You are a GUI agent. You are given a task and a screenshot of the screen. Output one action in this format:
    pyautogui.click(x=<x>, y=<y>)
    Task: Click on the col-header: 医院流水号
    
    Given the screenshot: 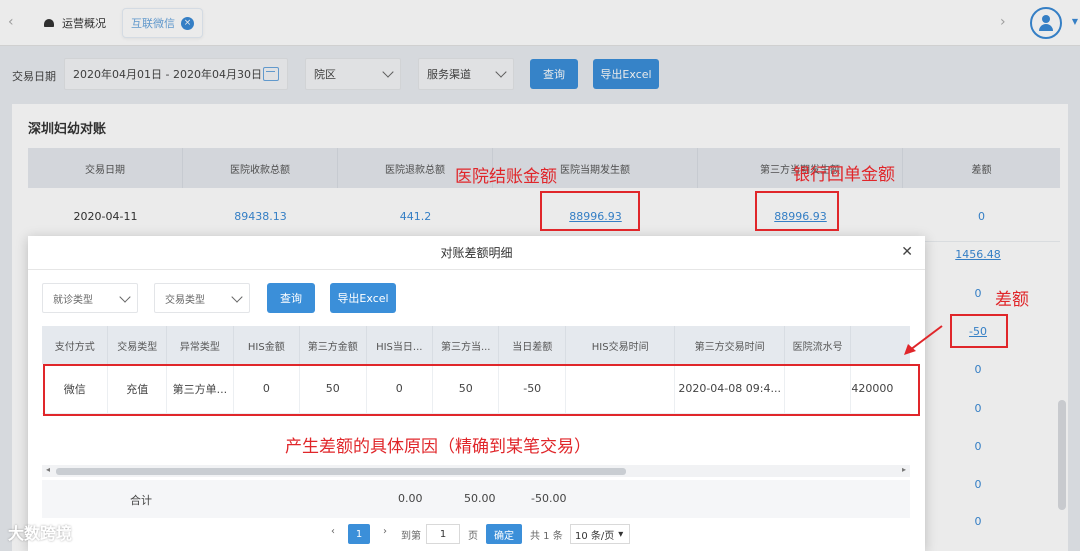 What is the action you would take?
    pyautogui.click(x=818, y=345)
    